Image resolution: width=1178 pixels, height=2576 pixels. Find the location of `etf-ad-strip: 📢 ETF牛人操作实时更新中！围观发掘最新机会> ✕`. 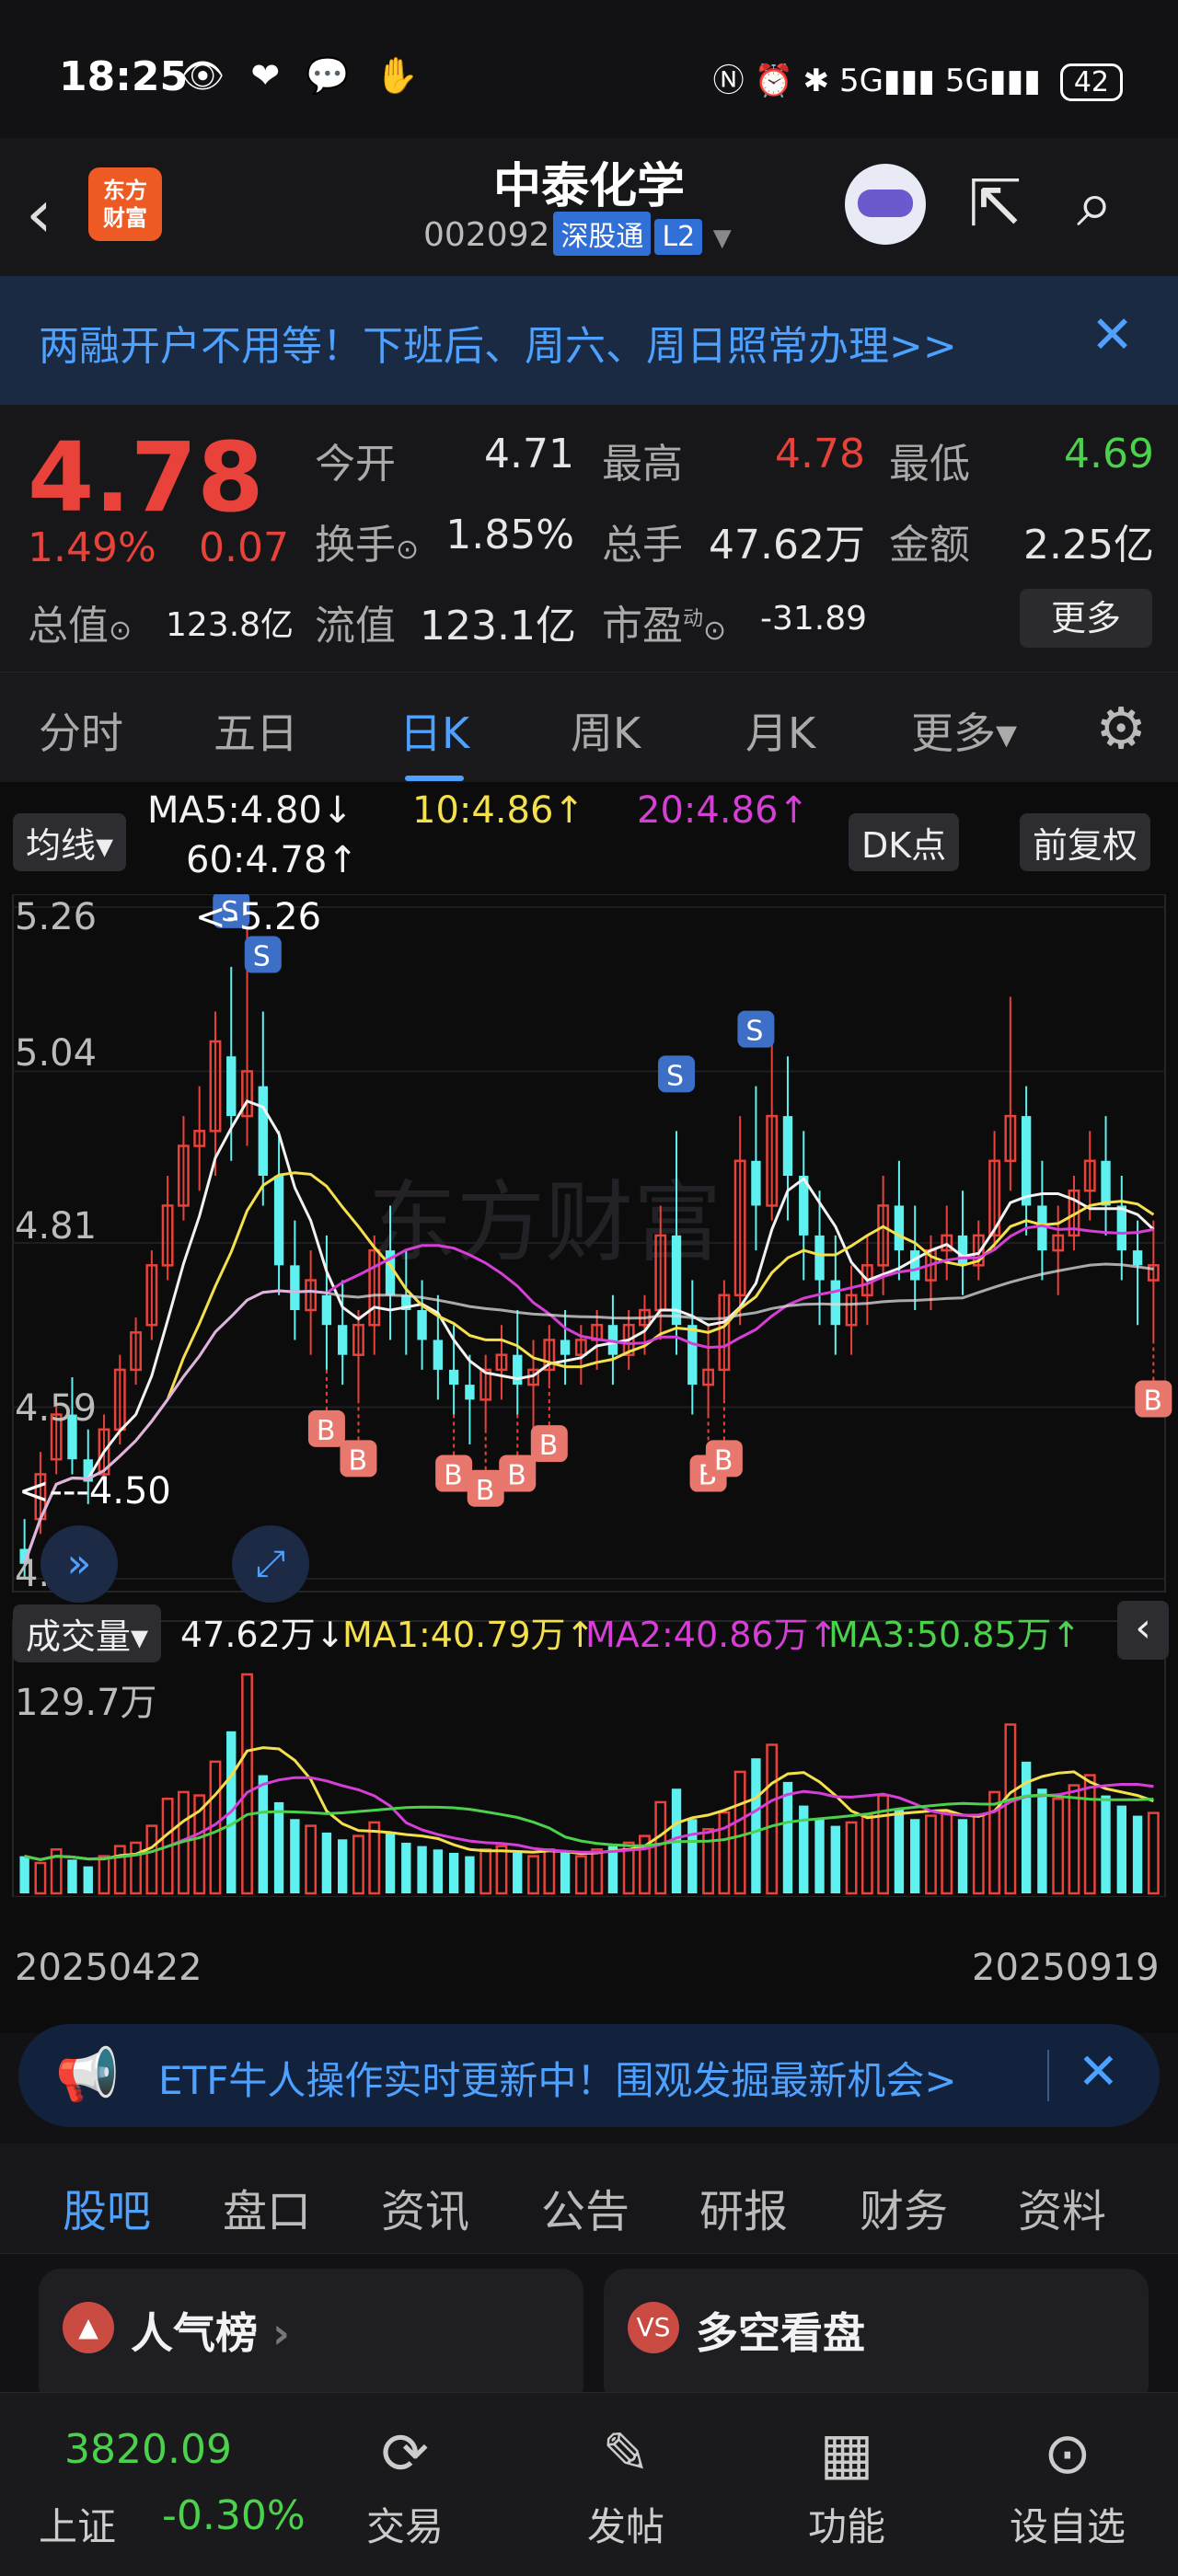

etf-ad-strip: 📢 ETF牛人操作实时更新中！围观发掘最新机会> ✕ is located at coordinates (589, 2075).